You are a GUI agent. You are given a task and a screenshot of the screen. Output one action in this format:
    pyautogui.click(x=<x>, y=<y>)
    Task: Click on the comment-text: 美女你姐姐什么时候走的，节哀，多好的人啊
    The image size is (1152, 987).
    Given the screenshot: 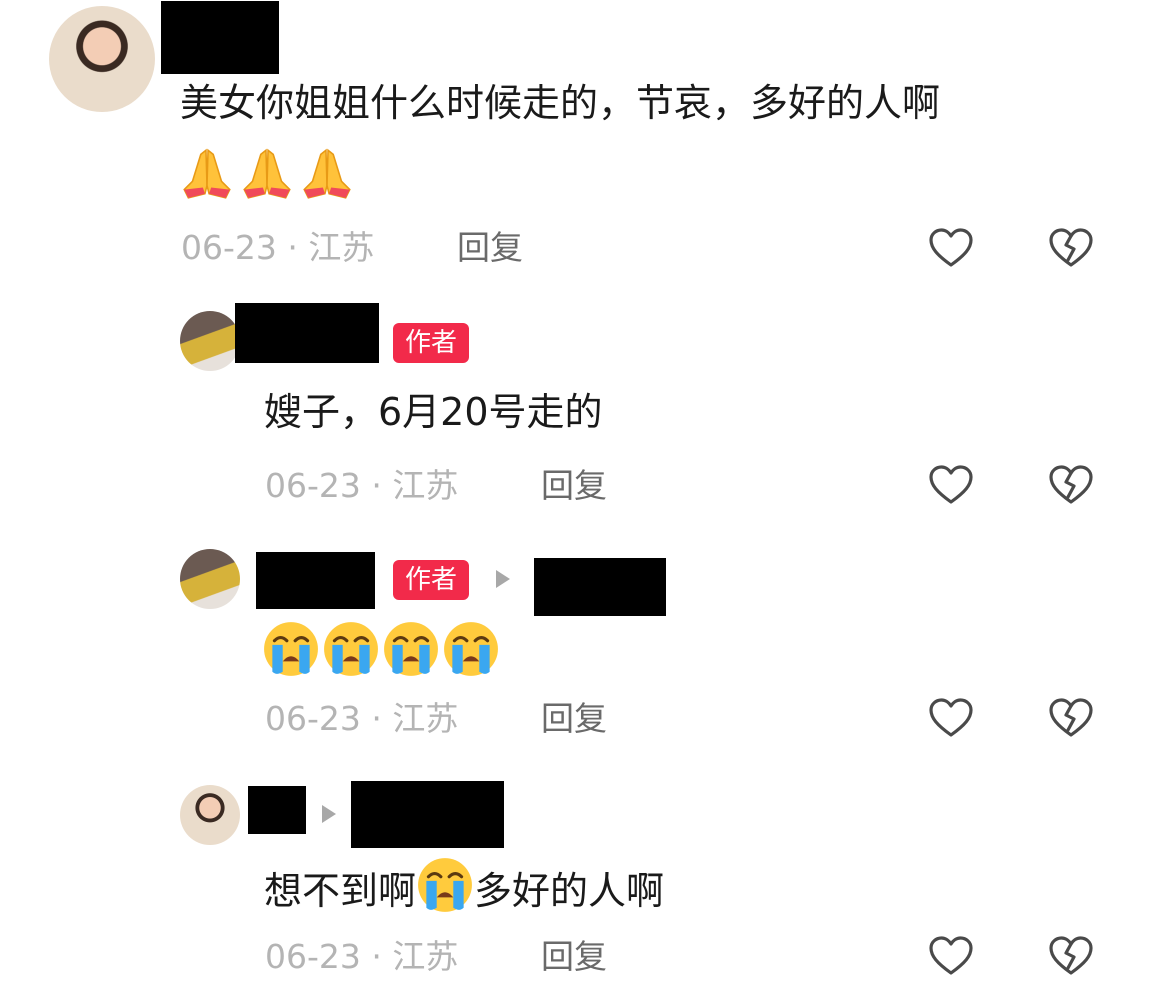 What is the action you would take?
    pyautogui.click(x=560, y=103)
    